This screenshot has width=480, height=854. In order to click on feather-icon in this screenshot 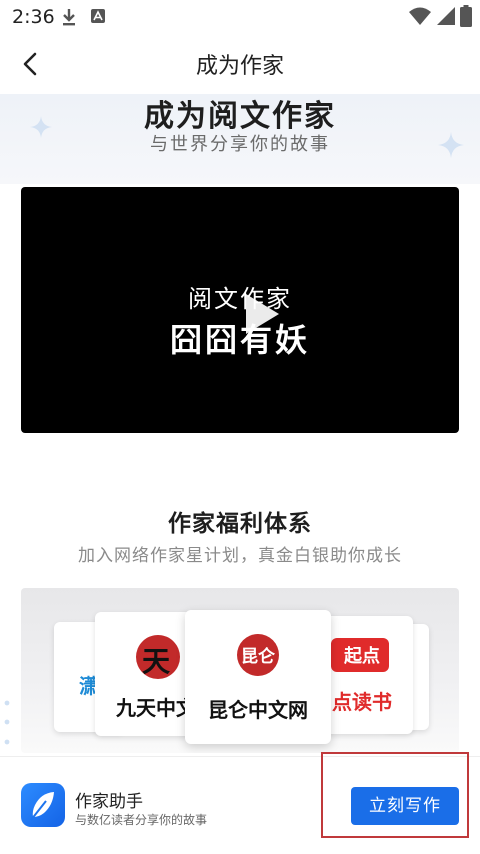, I will do `click(42, 806)`.